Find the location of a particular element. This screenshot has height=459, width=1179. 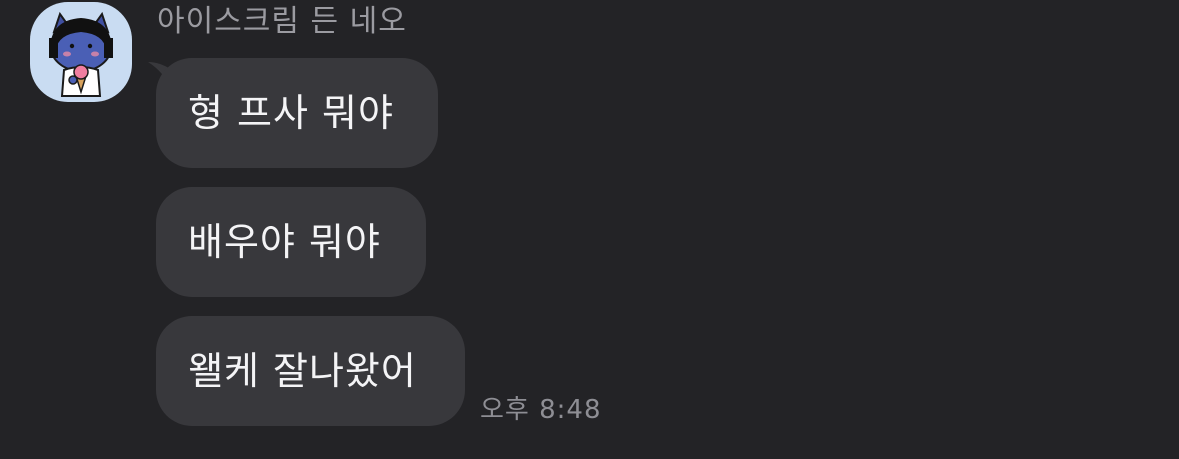

message-text: 배우야 뭐야 is located at coordinates (284, 242).